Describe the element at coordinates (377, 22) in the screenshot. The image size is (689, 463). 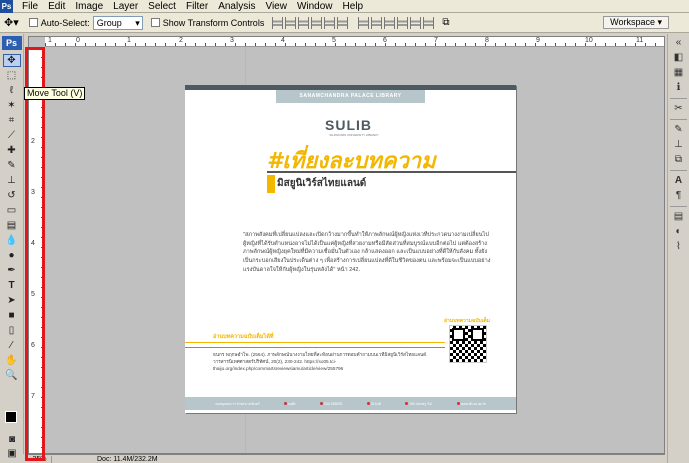
I see `distribute-vcenter-icon` at that location.